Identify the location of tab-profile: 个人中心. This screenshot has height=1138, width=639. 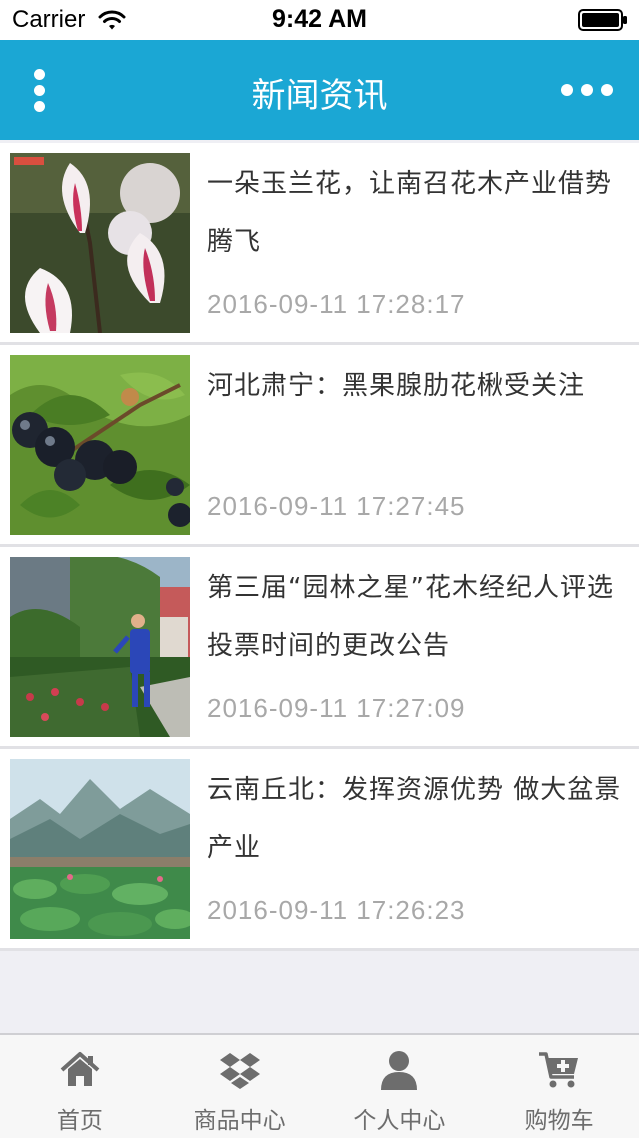
(400, 1086).